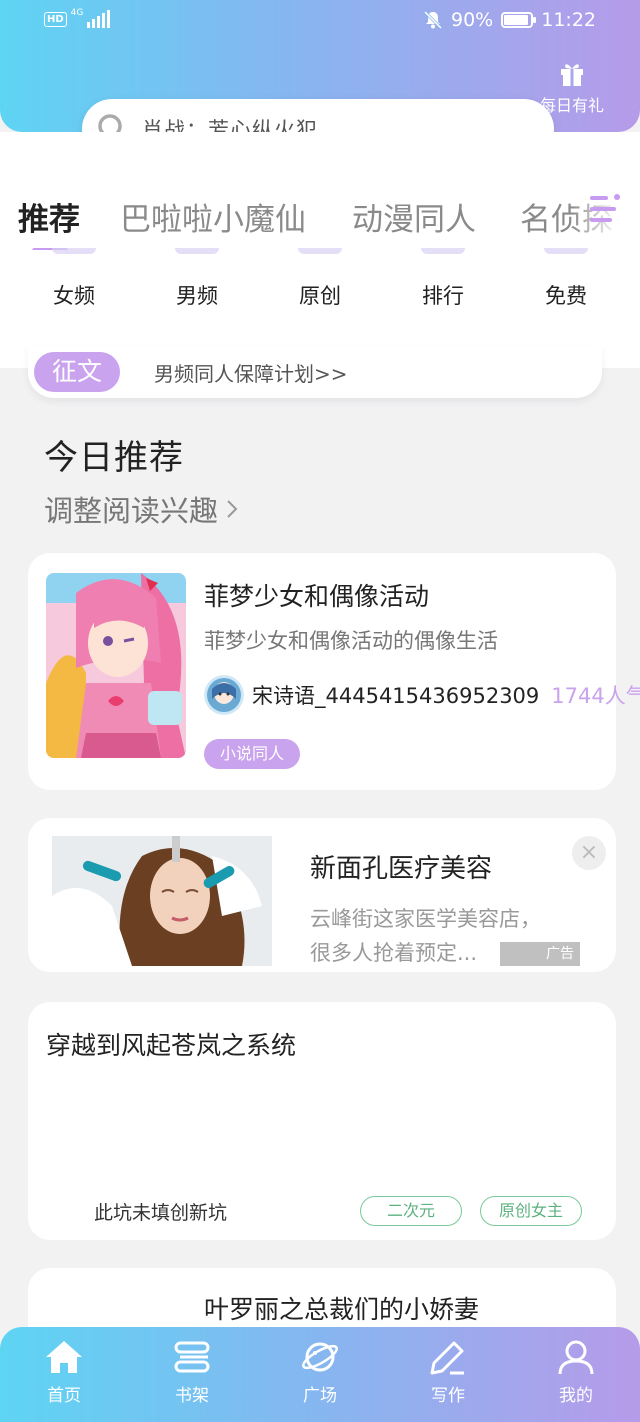 This screenshot has height=1422, width=640. Describe the element at coordinates (572, 75) in the screenshot. I see `gift-icon` at that location.